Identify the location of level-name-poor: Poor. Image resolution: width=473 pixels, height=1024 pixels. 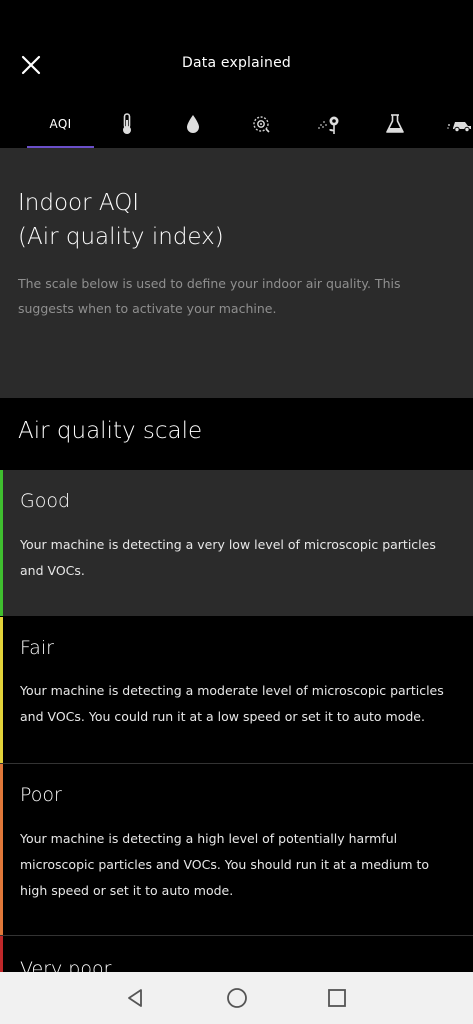
(41, 795).